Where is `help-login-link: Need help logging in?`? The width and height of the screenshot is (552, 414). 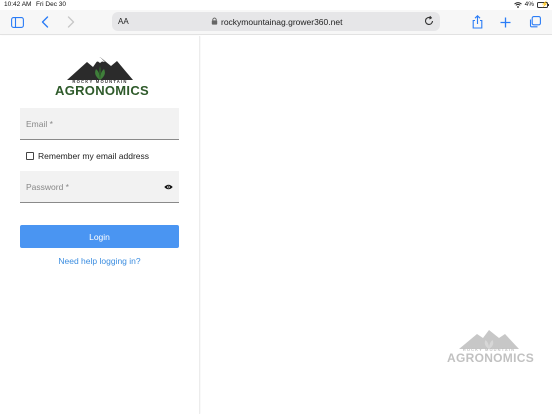 help-login-link: Need help logging in? is located at coordinates (99, 261).